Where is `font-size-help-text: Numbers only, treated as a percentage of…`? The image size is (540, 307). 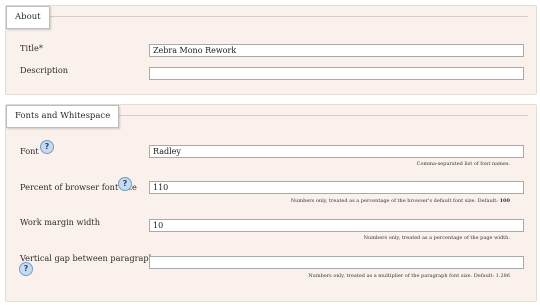 font-size-help-text: Numbers only, treated as a percentage of… is located at coordinates (400, 201).